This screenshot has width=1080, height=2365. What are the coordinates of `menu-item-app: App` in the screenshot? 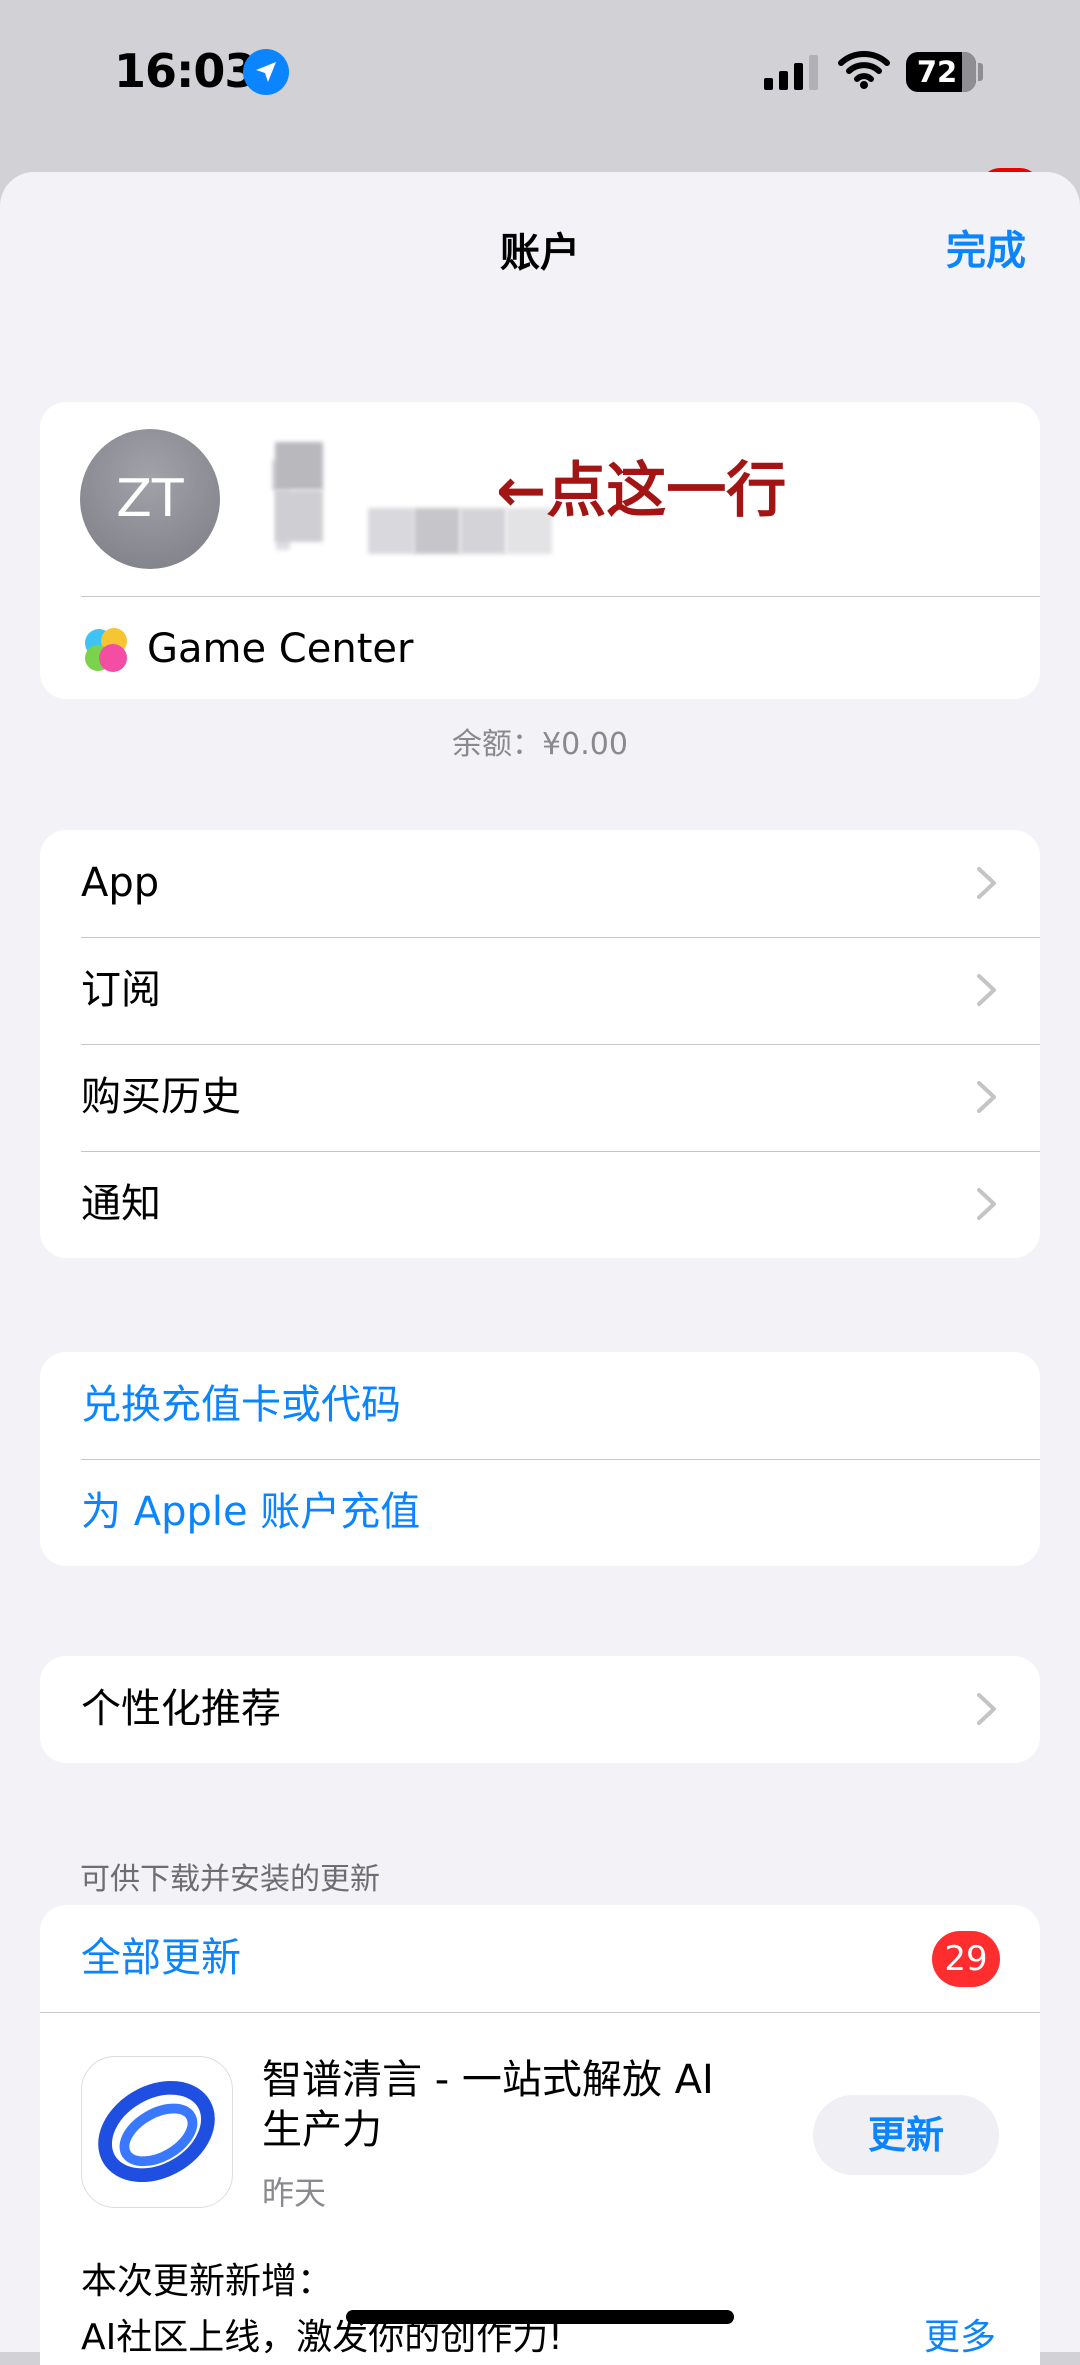 It's located at (540, 883).